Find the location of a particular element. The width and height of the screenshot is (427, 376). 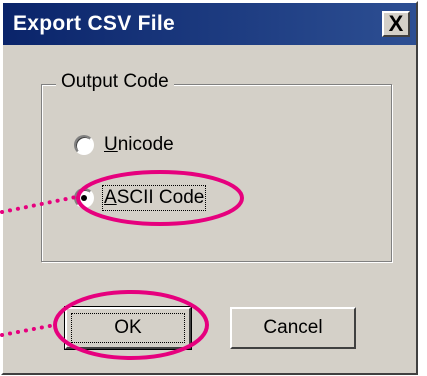

ascii-code-radio-button is located at coordinates (84, 198).